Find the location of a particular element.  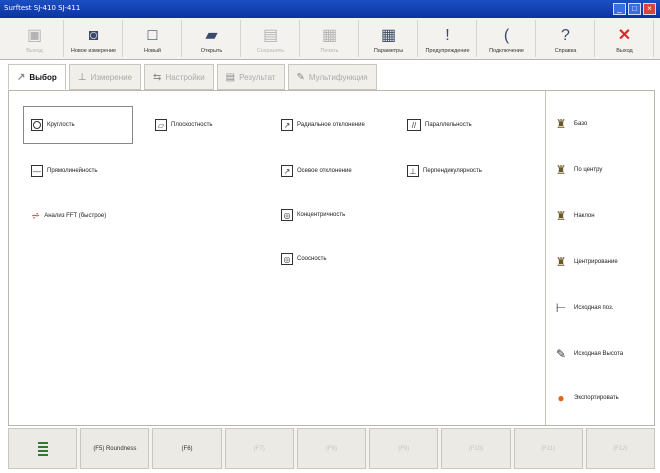

warning-icon: ! is located at coordinates (447, 35).